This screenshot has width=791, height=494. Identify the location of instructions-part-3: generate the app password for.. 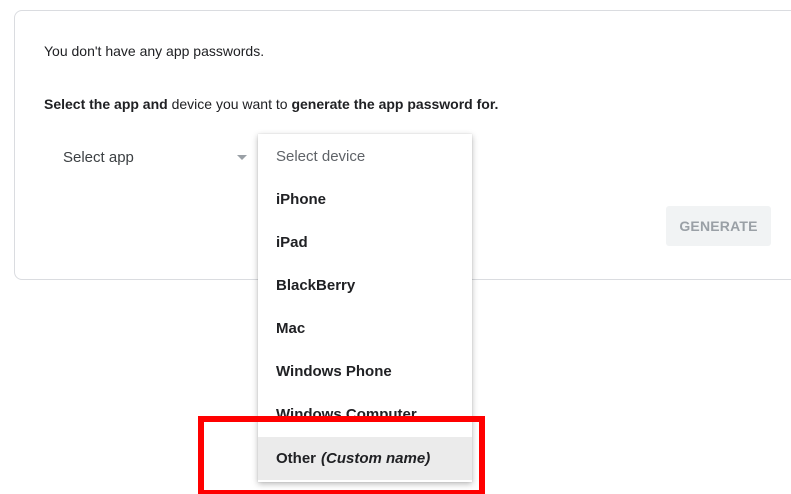
(395, 104).